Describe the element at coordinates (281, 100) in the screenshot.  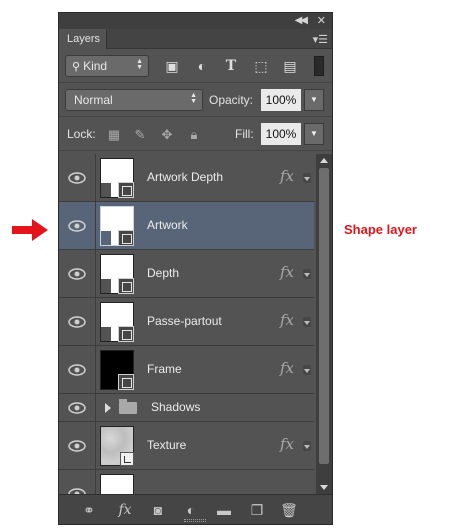
I see `opacity-input: 100%` at that location.